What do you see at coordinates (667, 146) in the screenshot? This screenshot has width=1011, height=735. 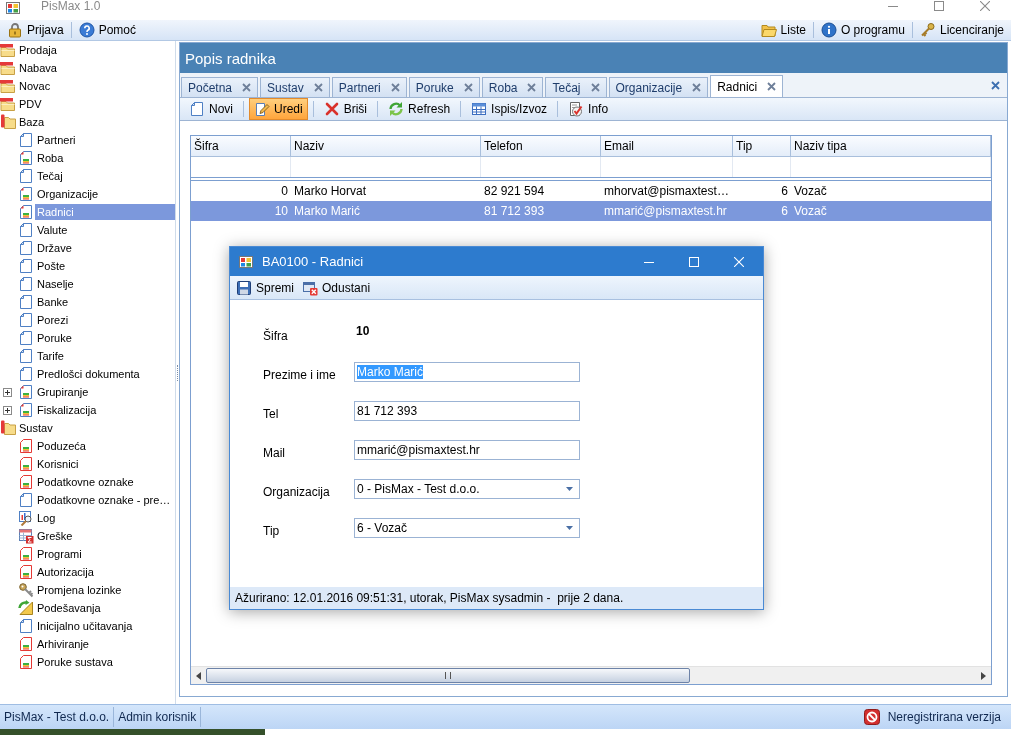 I see `column-header: Email` at bounding box center [667, 146].